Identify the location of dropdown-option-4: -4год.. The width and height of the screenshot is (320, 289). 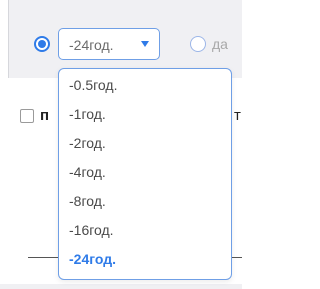
(87, 172).